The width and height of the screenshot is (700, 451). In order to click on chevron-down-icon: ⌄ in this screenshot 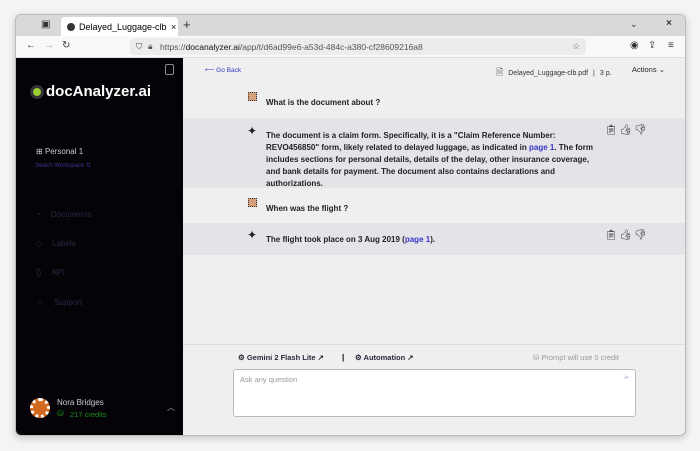, I will do `click(661, 69)`.